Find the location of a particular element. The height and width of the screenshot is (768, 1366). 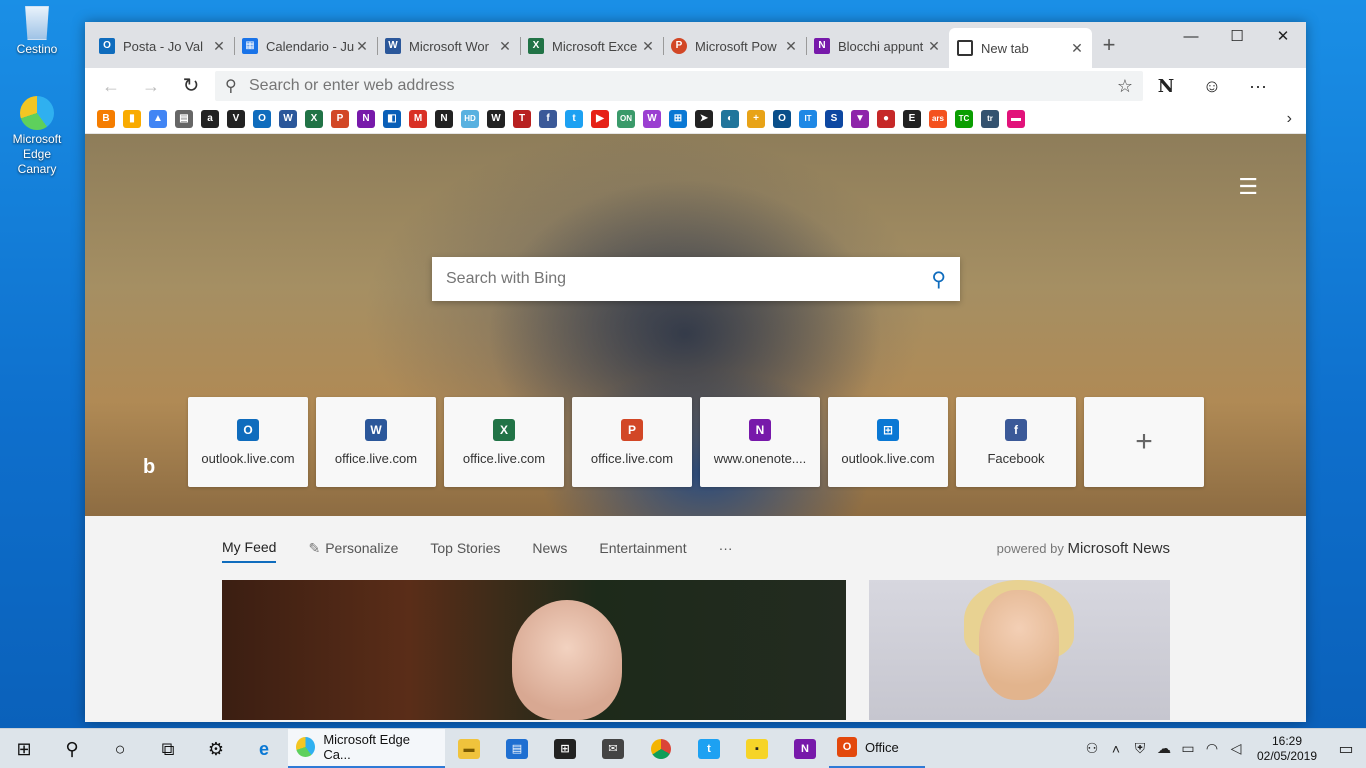

edge-canary-shortcut: Microsoft Edge Canary is located at coordinates (37, 136).